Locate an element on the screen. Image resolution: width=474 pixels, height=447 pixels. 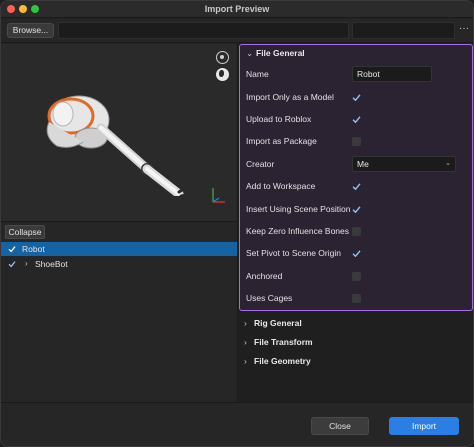
window-title: Import Preview is located at coordinates (237, 9).